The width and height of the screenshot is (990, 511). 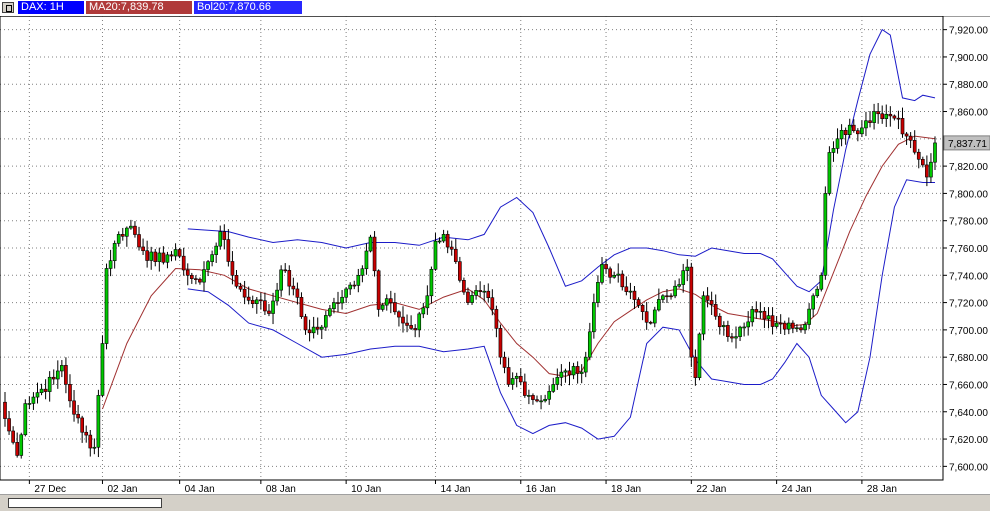 I want to click on horizontal-scrollbar, so click(x=495, y=502).